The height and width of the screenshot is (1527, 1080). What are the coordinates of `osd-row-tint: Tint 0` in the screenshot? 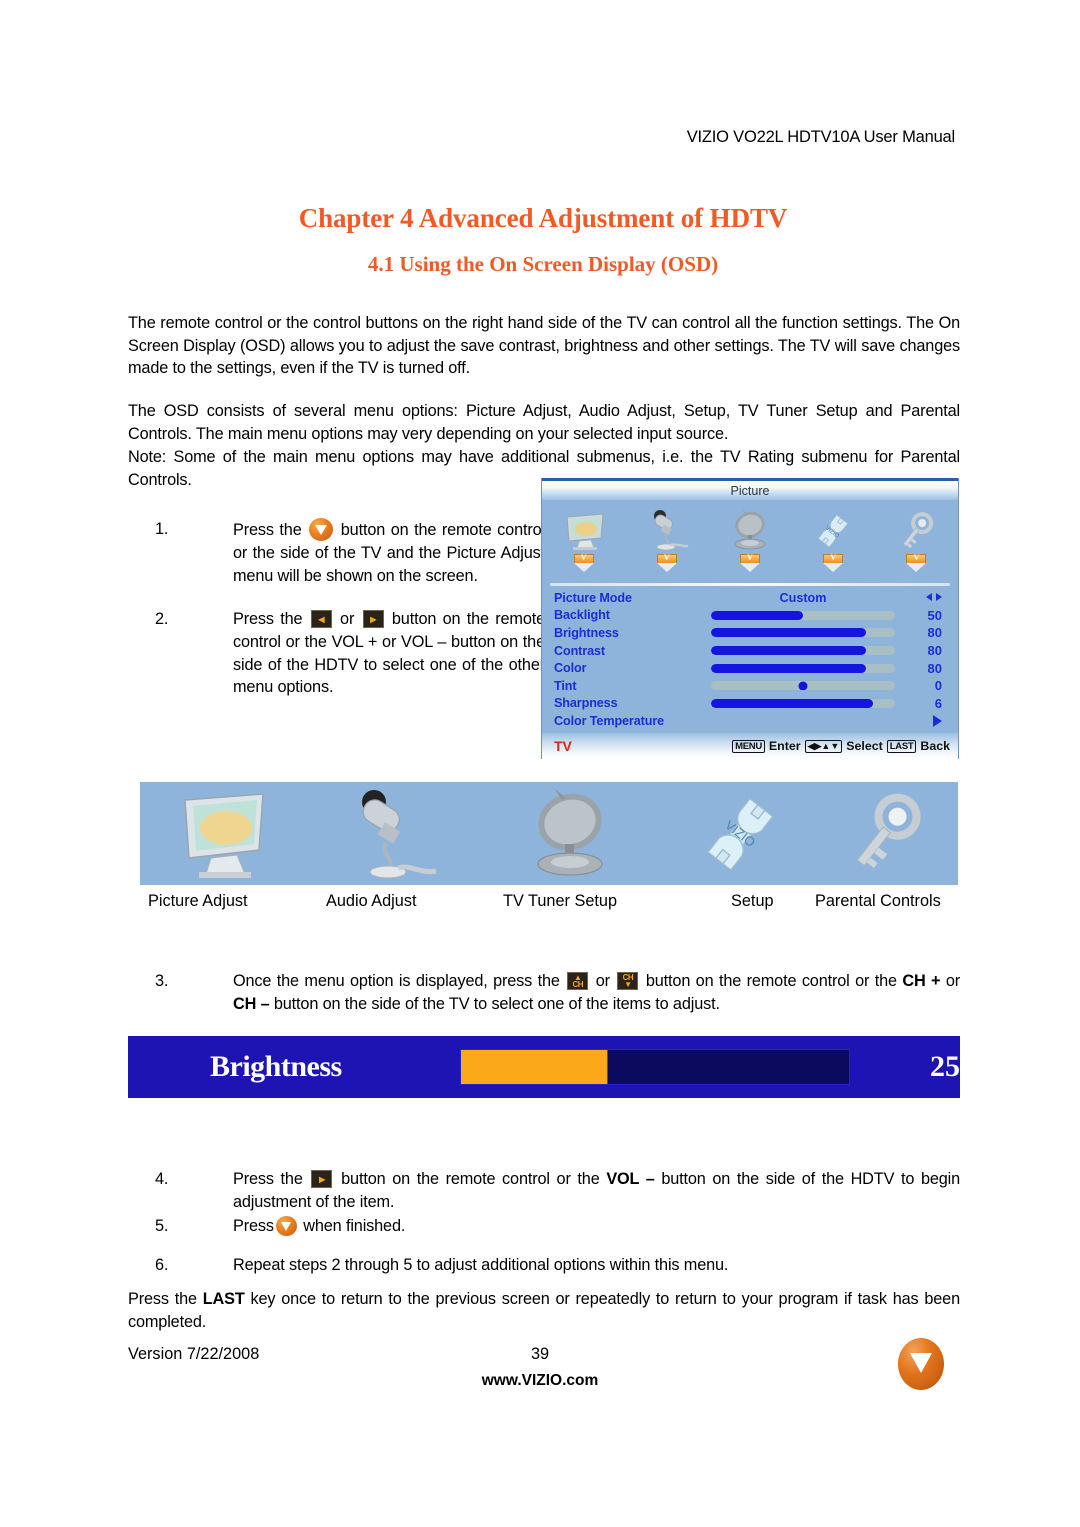 It's located at (750, 686).